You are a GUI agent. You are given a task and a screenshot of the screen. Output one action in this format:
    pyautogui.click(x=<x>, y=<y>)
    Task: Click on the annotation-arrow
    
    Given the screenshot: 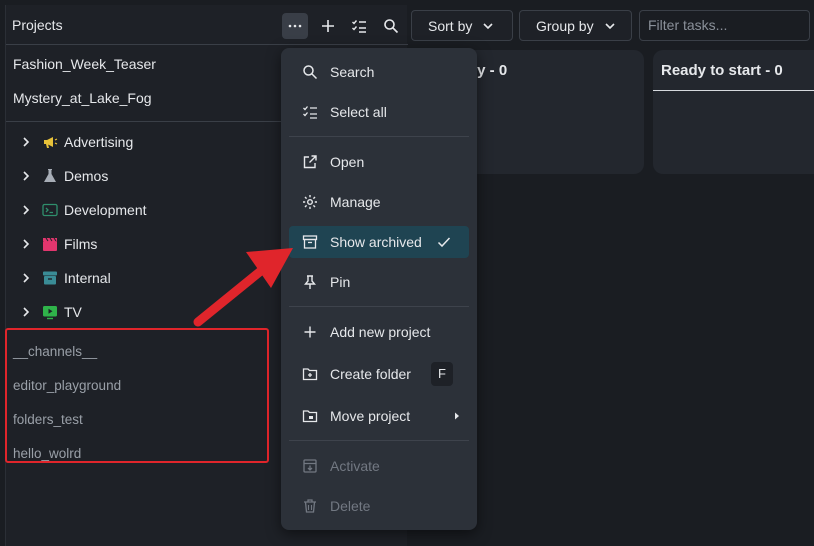 What is the action you would take?
    pyautogui.click(x=243, y=287)
    